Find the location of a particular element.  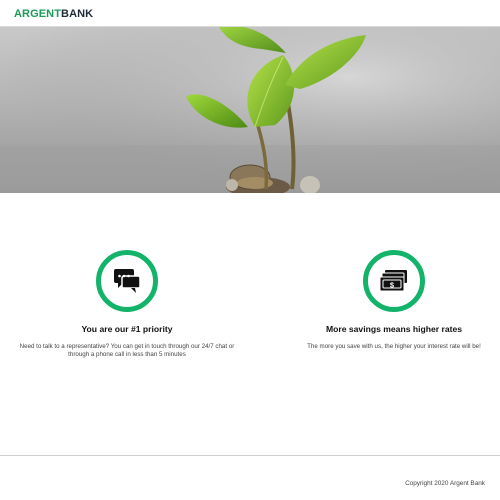

feature-icon-ring: $ is located at coordinates (394, 281).